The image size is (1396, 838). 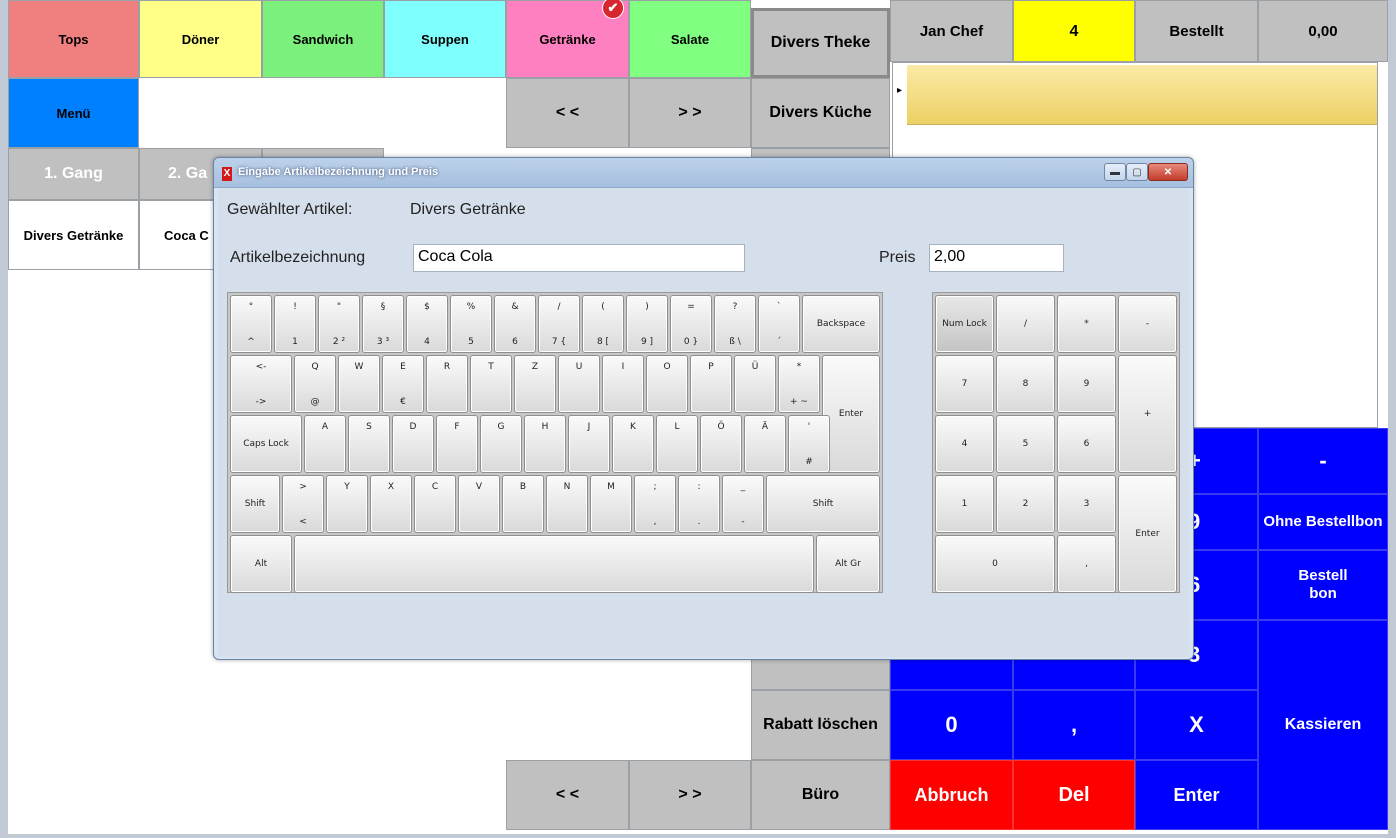 What do you see at coordinates (1086, 564) in the screenshot?
I see `numpad-comma-key: ,` at bounding box center [1086, 564].